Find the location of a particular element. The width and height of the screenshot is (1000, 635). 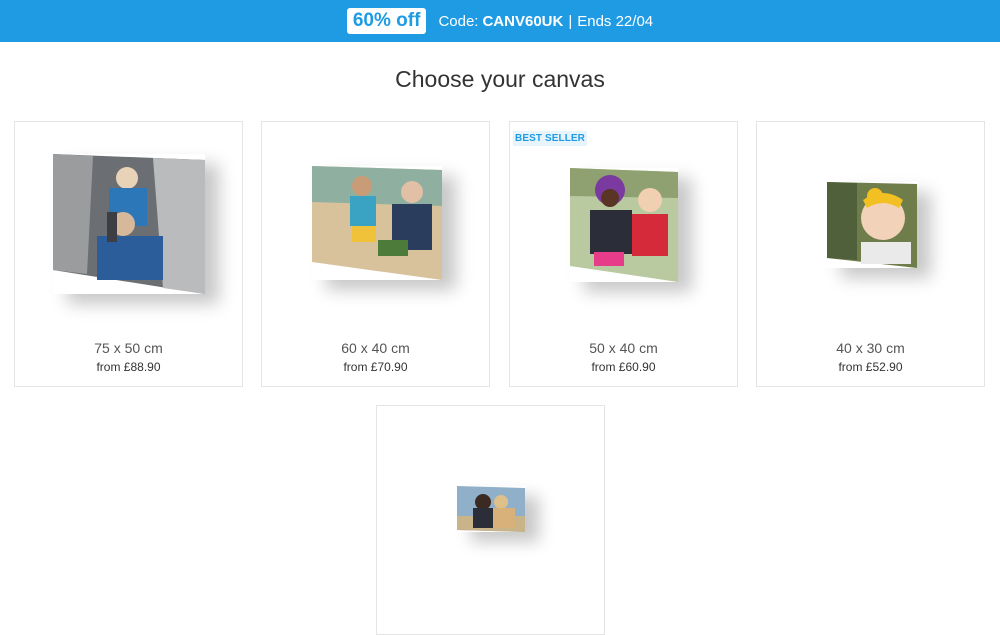

page-title: Choose your canvas is located at coordinates (500, 79).